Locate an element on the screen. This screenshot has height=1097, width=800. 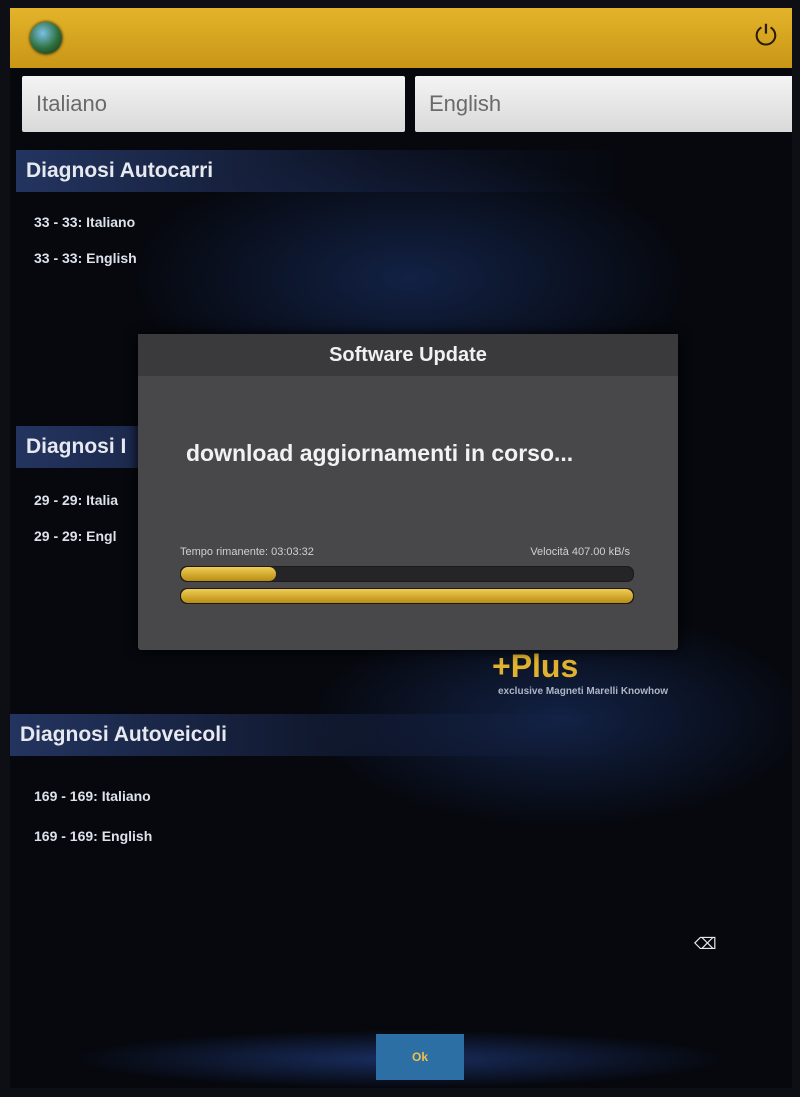
section-title: Diagnosi Autoveicoli is located at coordinates (315, 735).